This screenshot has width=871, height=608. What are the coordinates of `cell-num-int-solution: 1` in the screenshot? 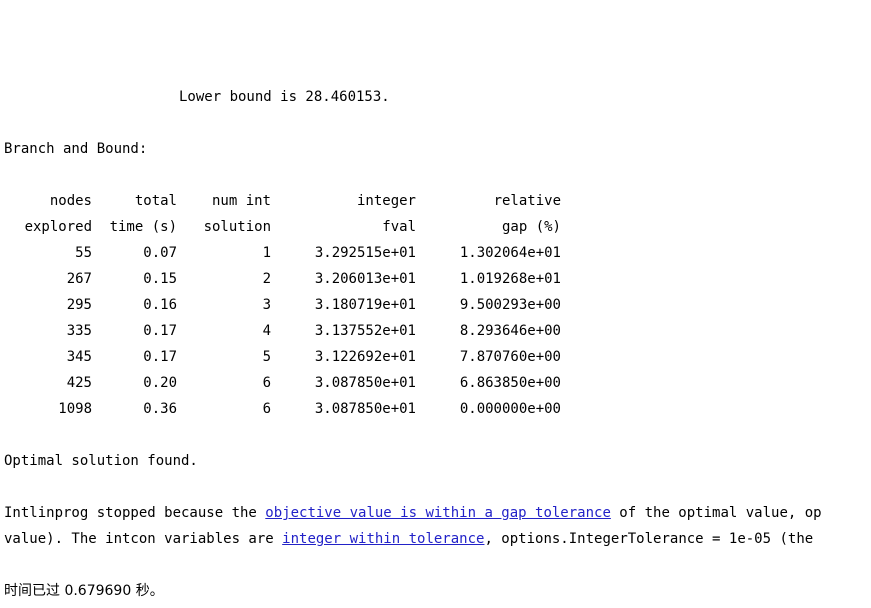 It's located at (266, 253).